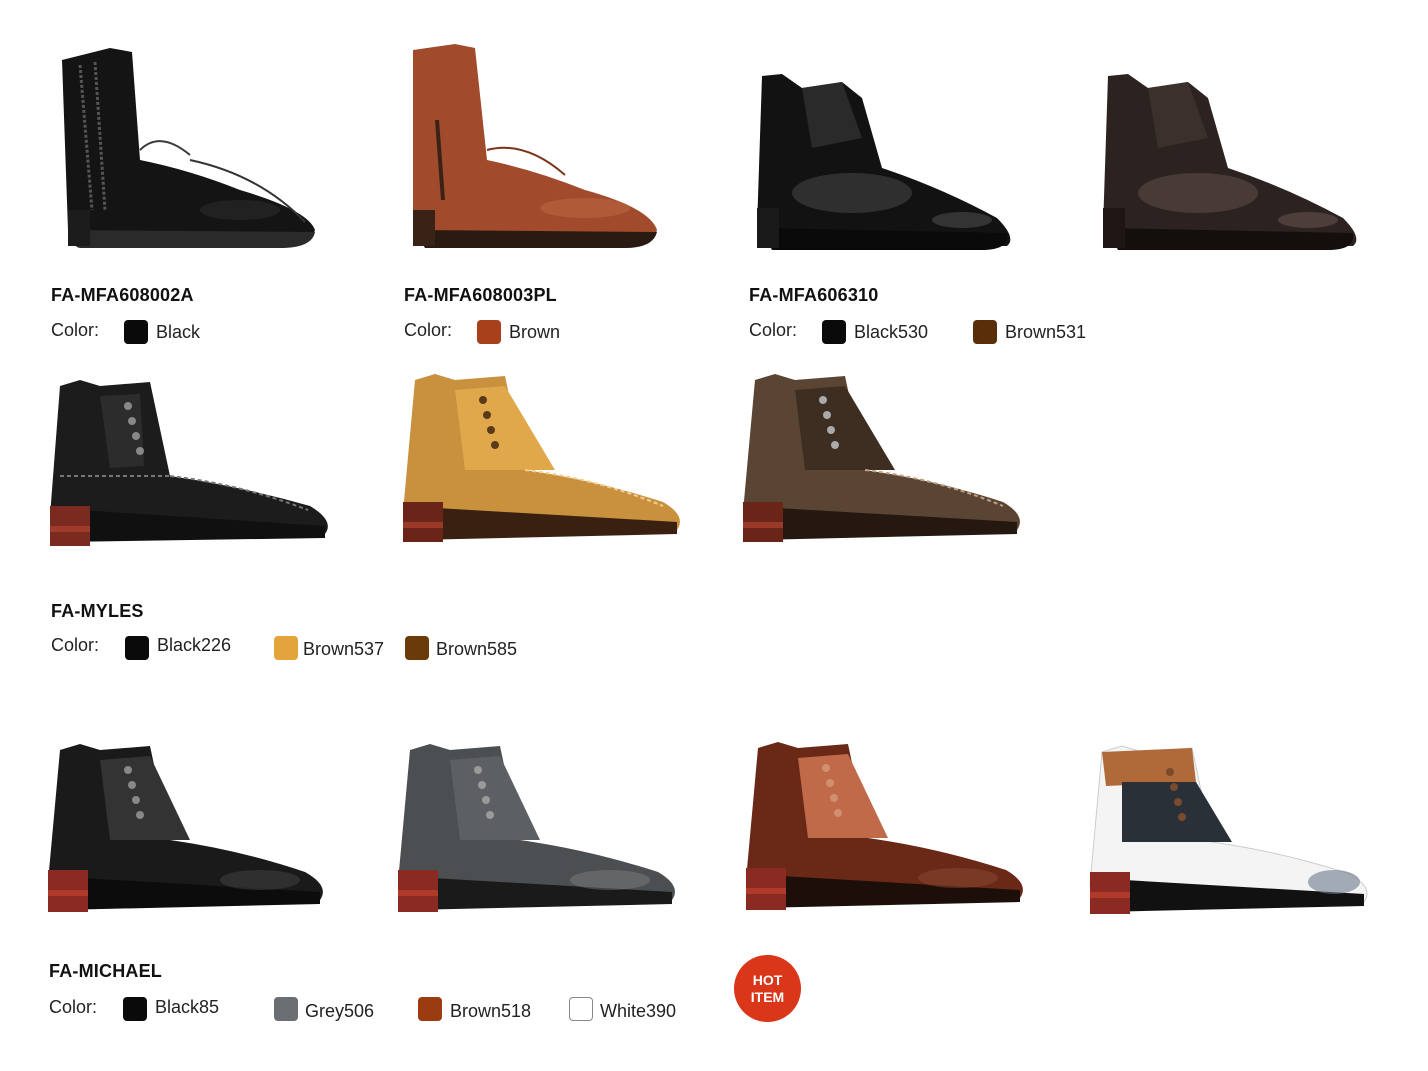 The image size is (1428, 1071). I want to click on boot-image-brown-zip, so click(530, 147).